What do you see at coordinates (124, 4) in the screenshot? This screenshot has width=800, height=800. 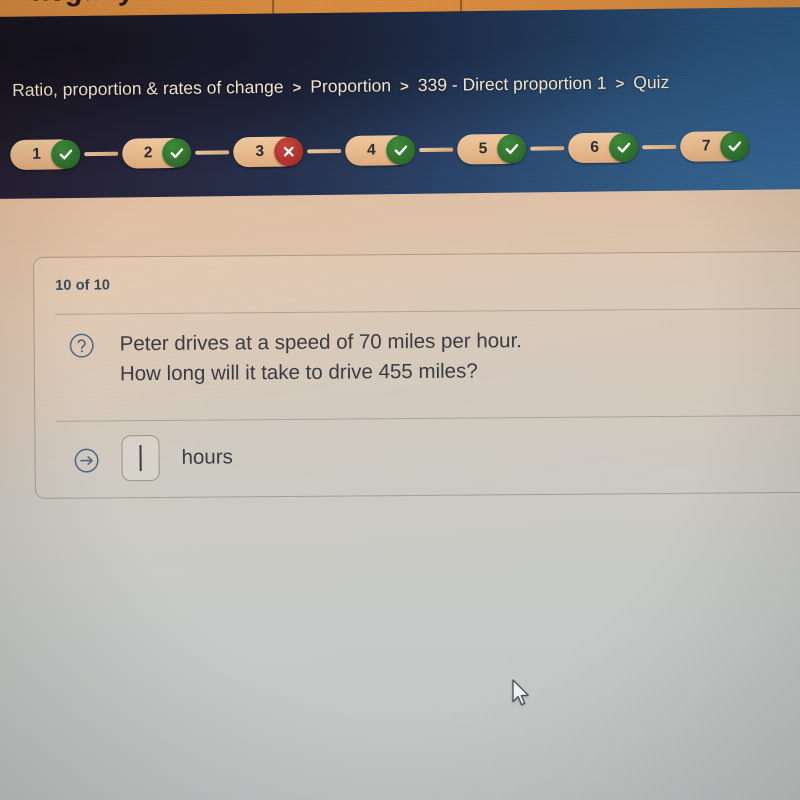 I see `brand-logo-text: hegartymaths` at bounding box center [124, 4].